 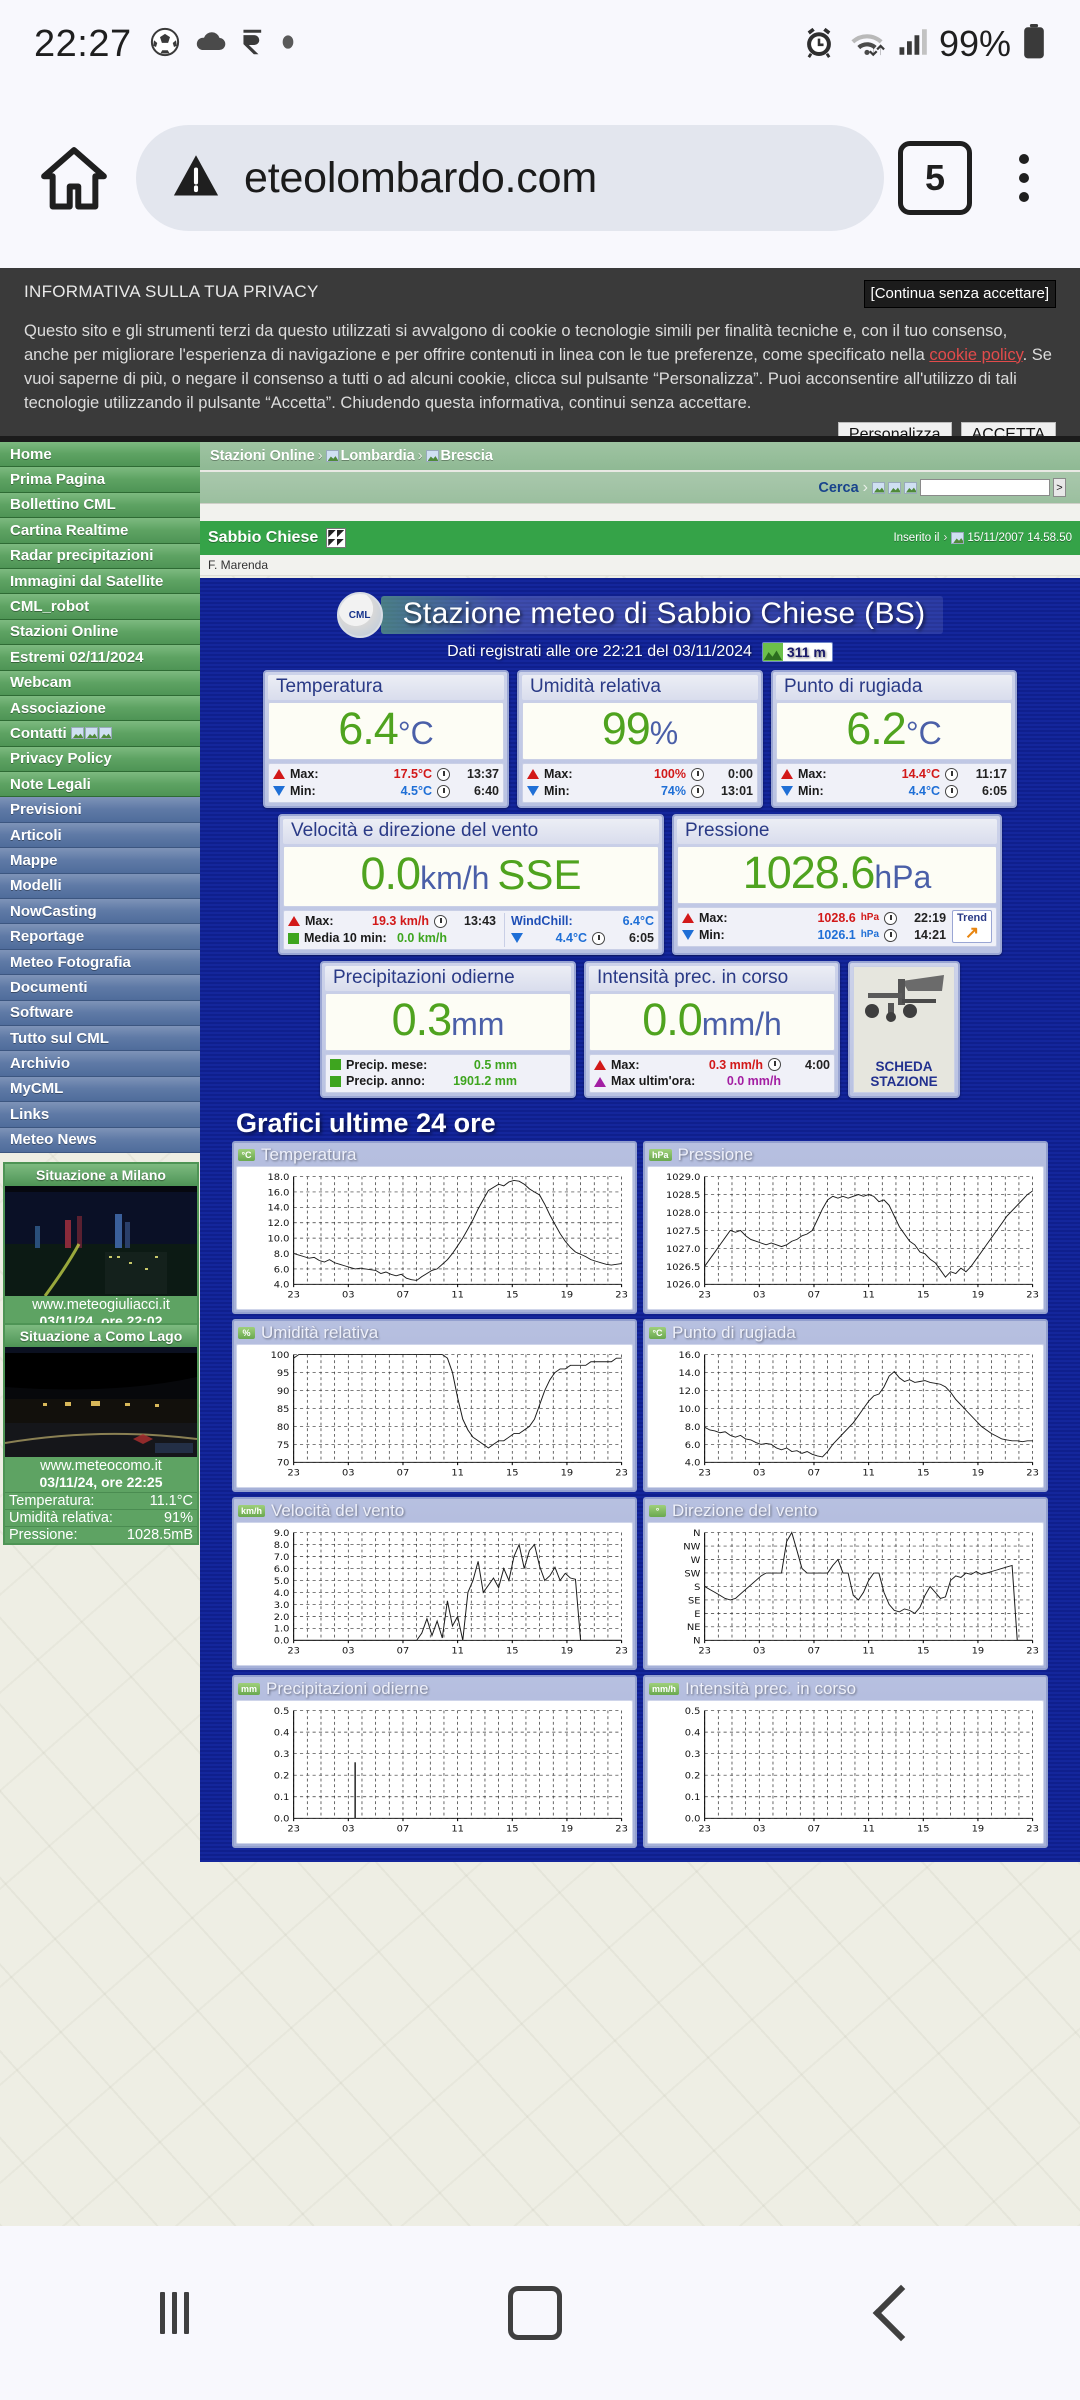 I want to click on search-input, so click(x=985, y=487).